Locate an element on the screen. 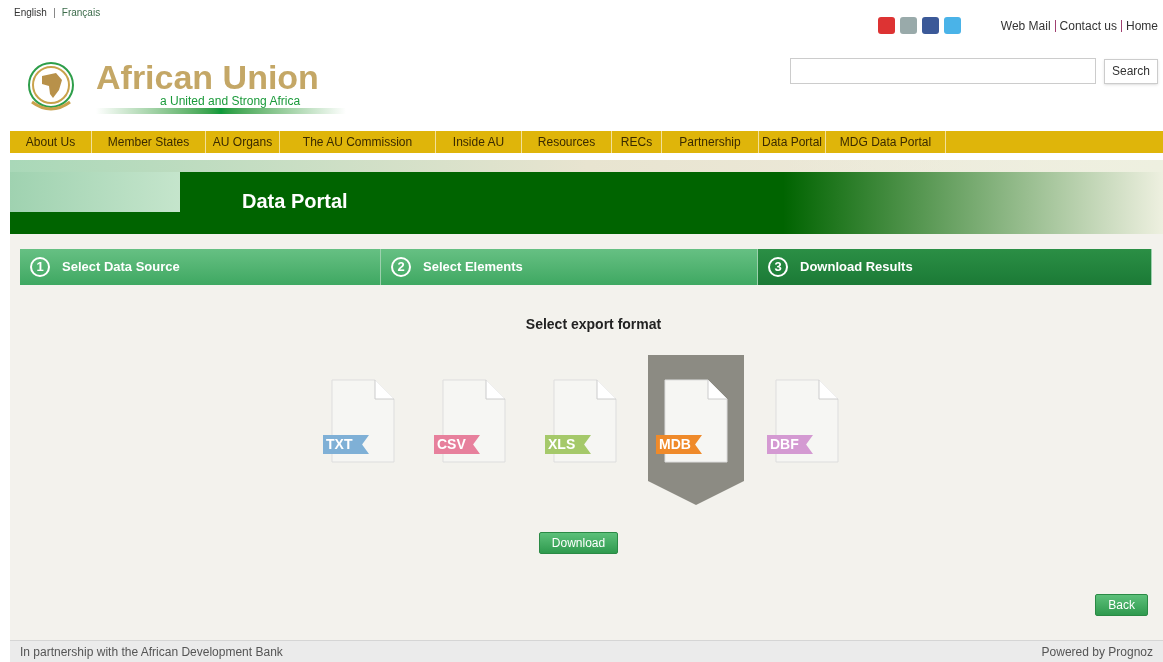 This screenshot has width=1163, height=662. search-button: Search is located at coordinates (1130, 71).